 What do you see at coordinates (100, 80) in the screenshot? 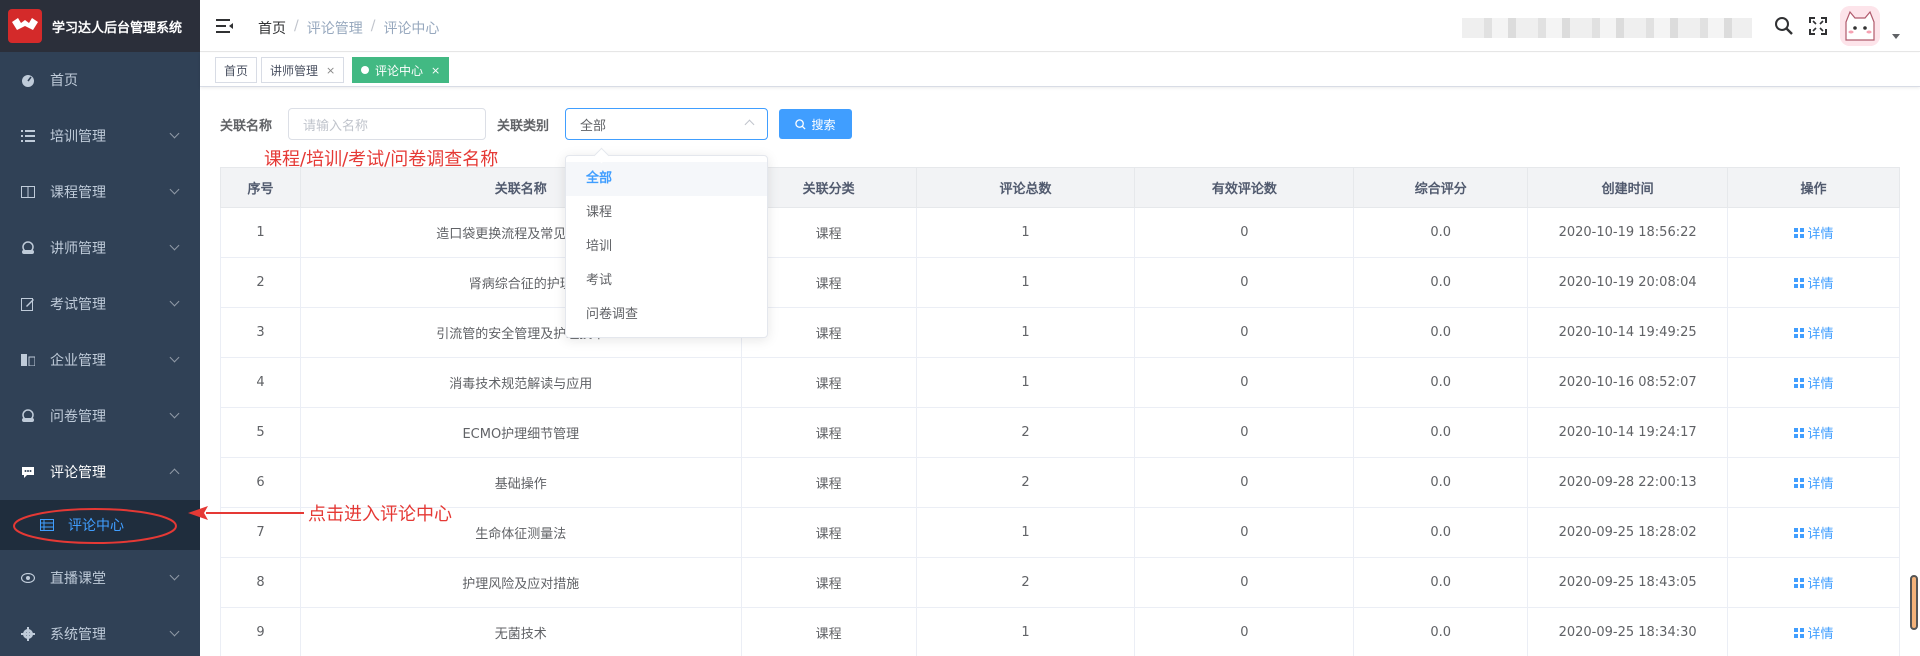
I see `sidebar-item-home: 首页` at bounding box center [100, 80].